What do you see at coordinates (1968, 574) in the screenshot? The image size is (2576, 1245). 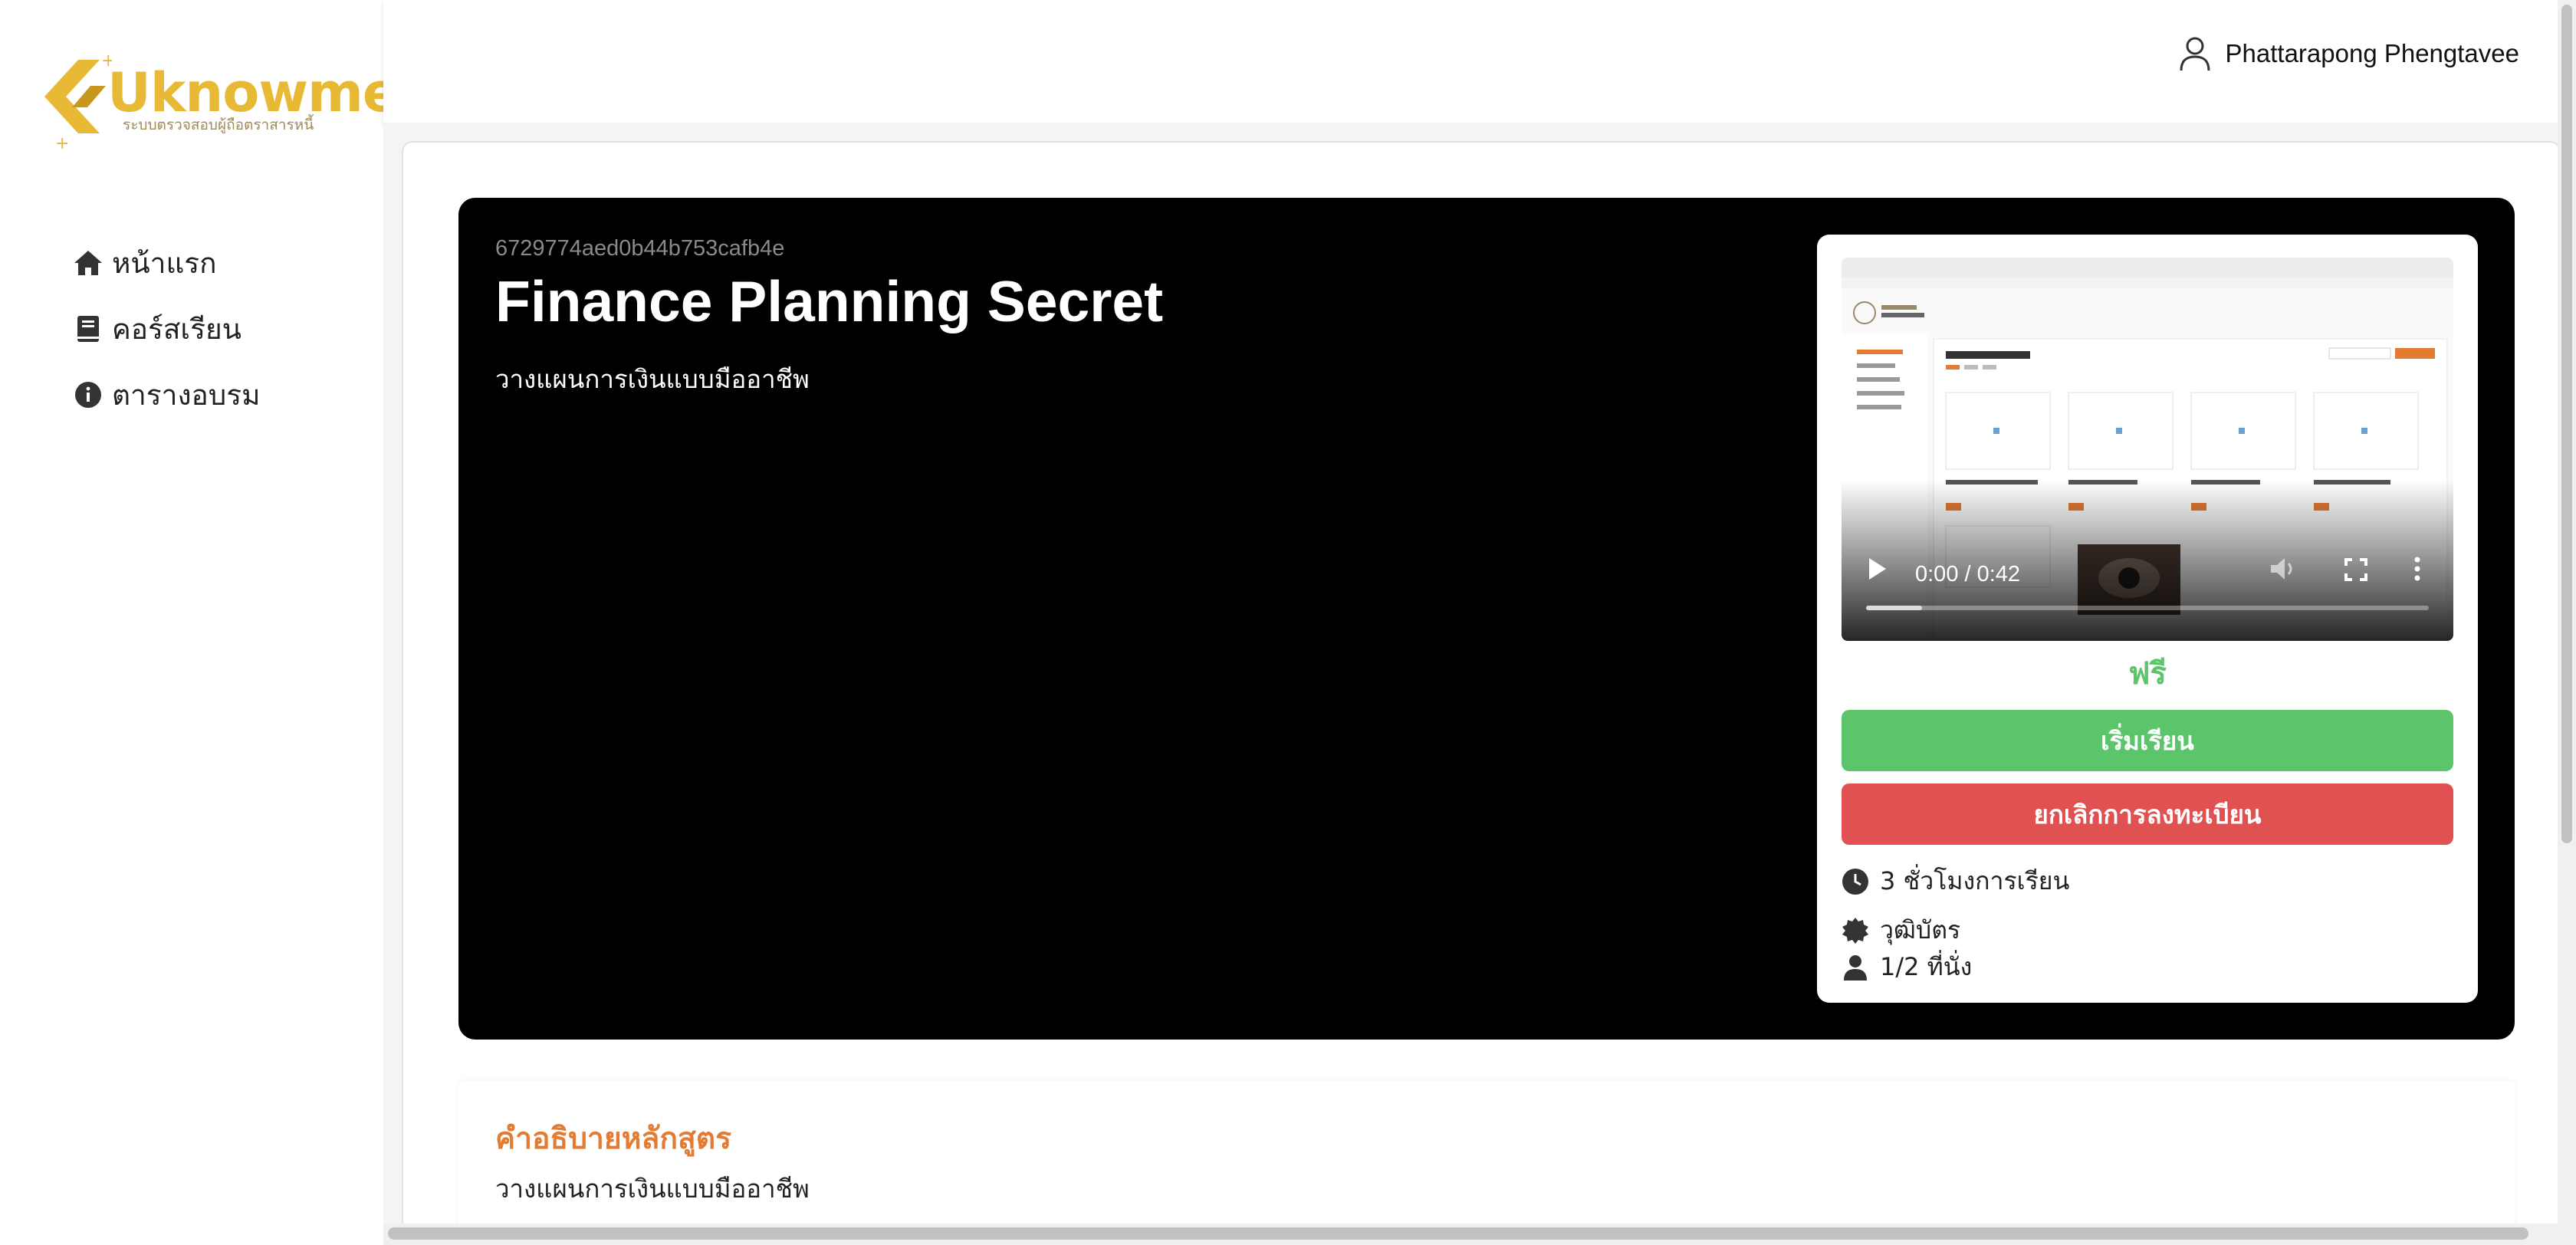 I see `video-time: 0:00 / 0:42` at bounding box center [1968, 574].